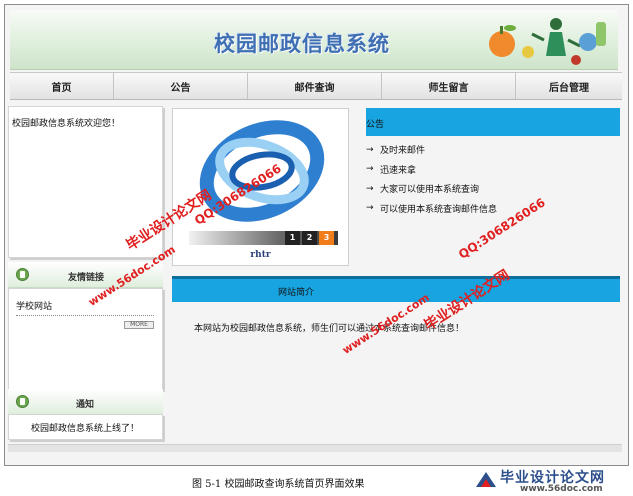 Image resolution: width=633 pixels, height=496 pixels. I want to click on welcome-panel: 校园邮政信息系统欢迎您！, so click(85, 182).